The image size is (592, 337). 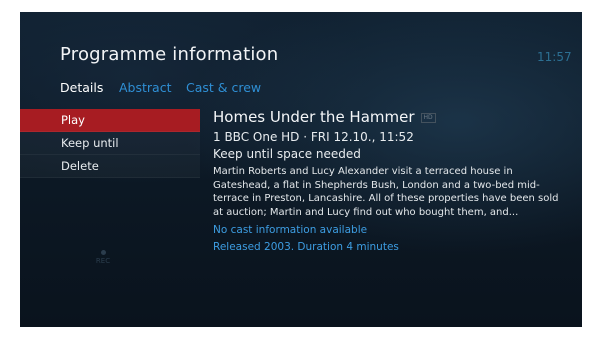 I want to click on keep-until-button: Keep until, so click(x=110, y=143).